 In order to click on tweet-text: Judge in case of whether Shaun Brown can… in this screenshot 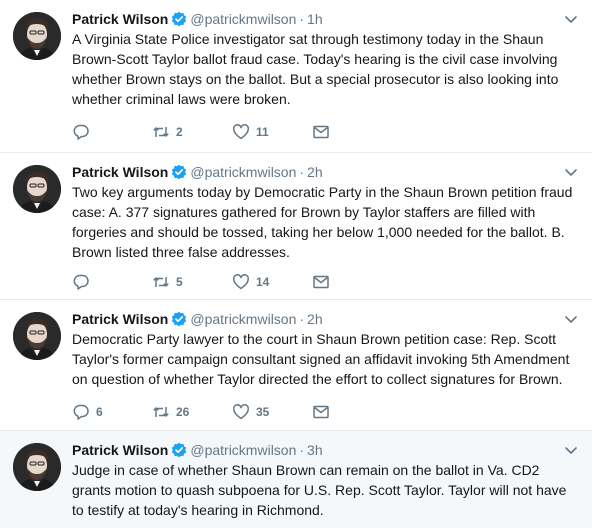, I will do `click(319, 490)`.